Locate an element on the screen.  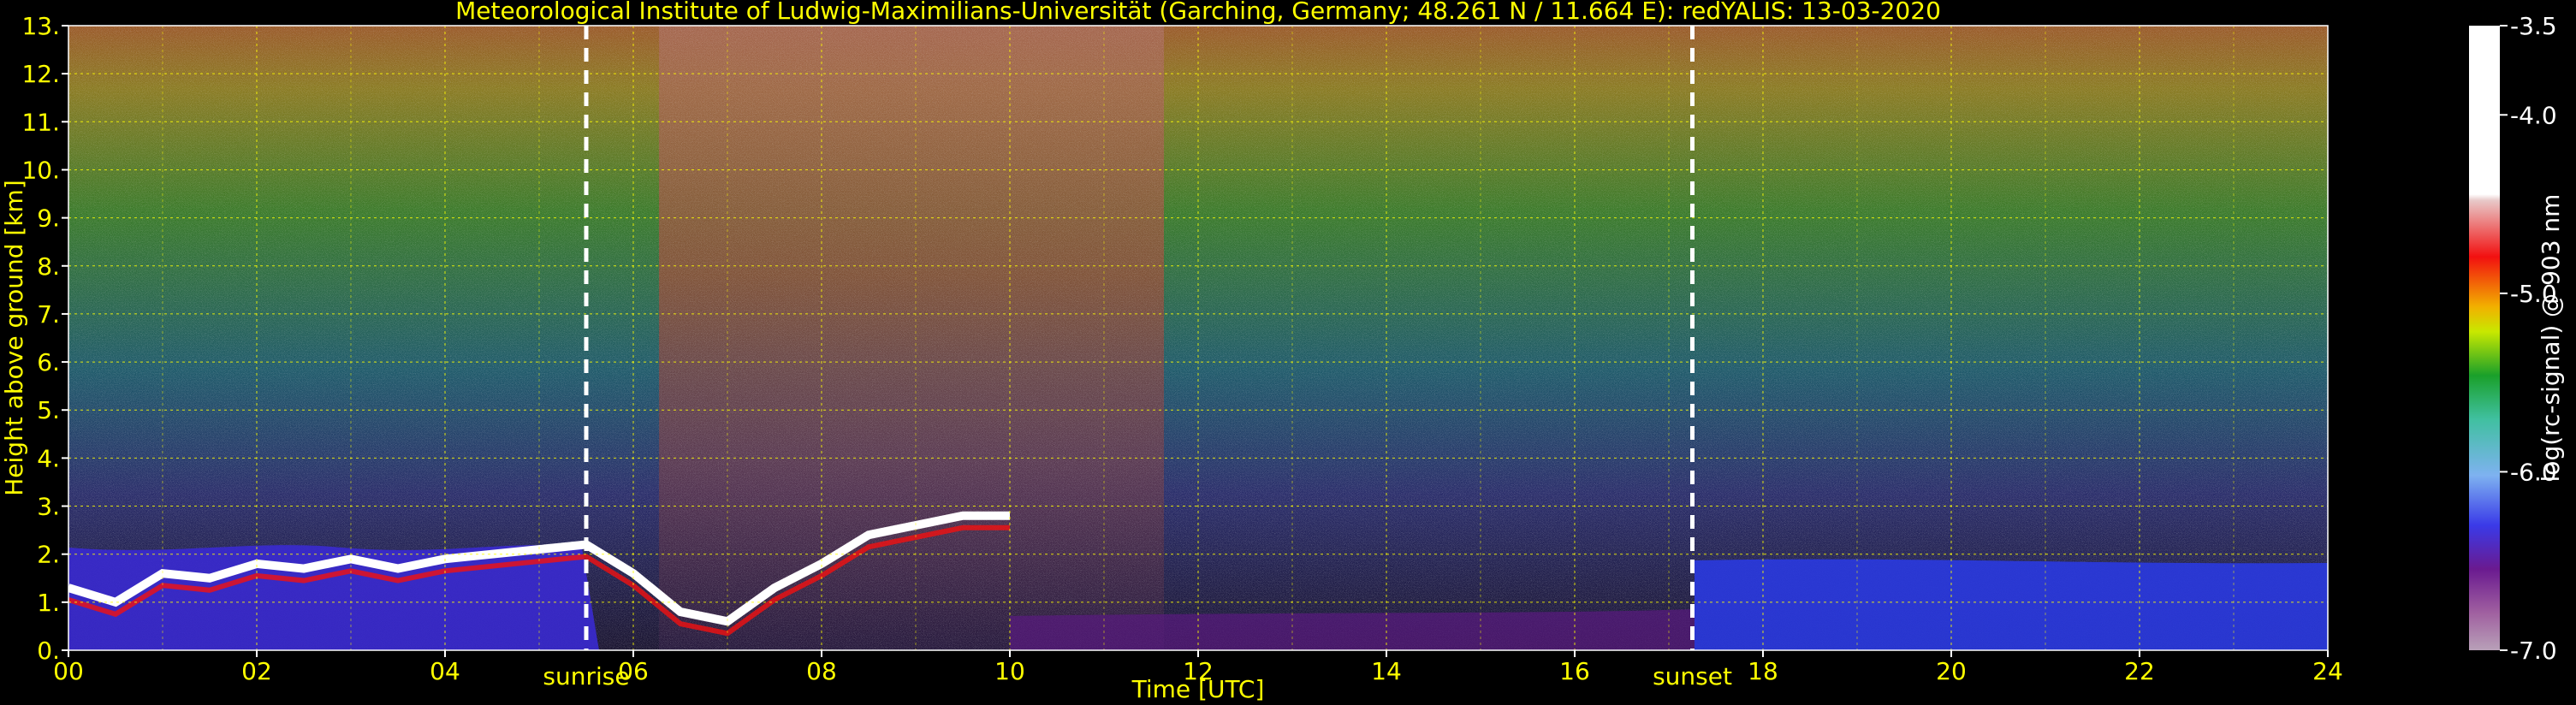
x-tick-label: 24 is located at coordinates (2327, 671).